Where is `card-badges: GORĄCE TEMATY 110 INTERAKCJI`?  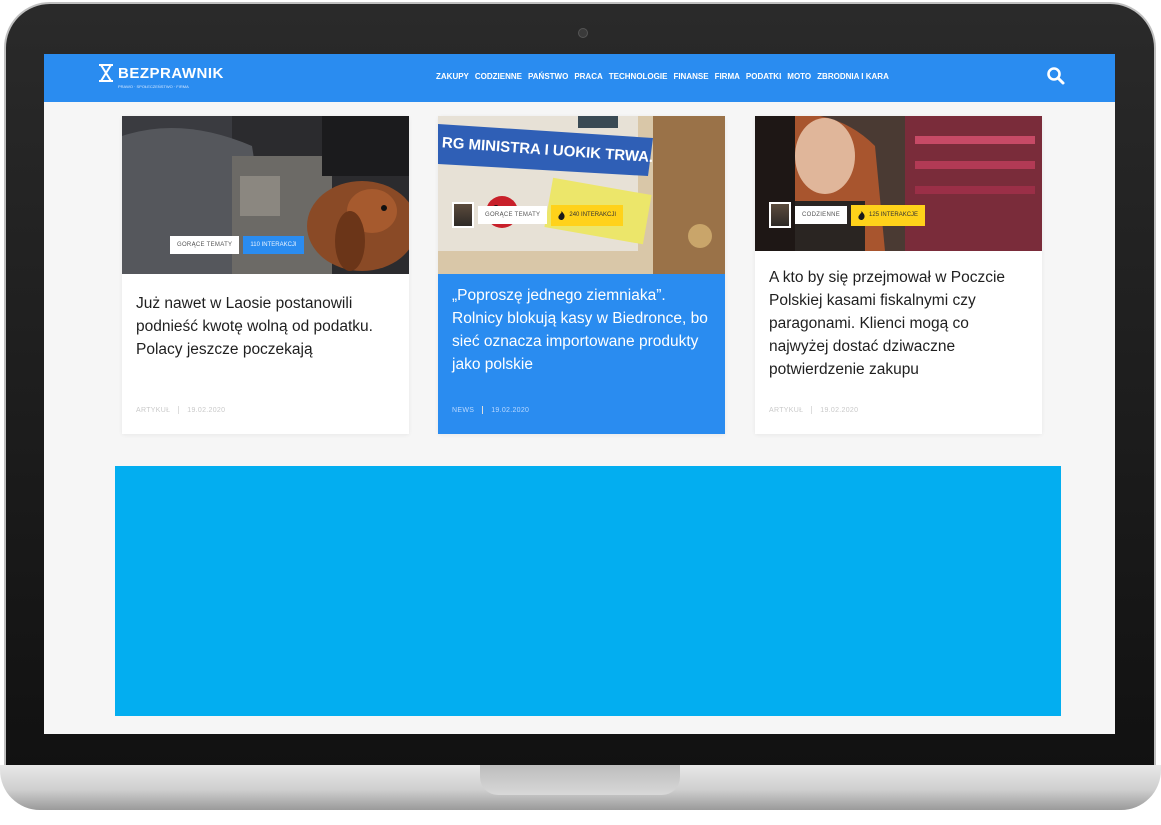
card-badges: GORĄCE TEMATY 110 INTERAKCJI is located at coordinates (237, 245).